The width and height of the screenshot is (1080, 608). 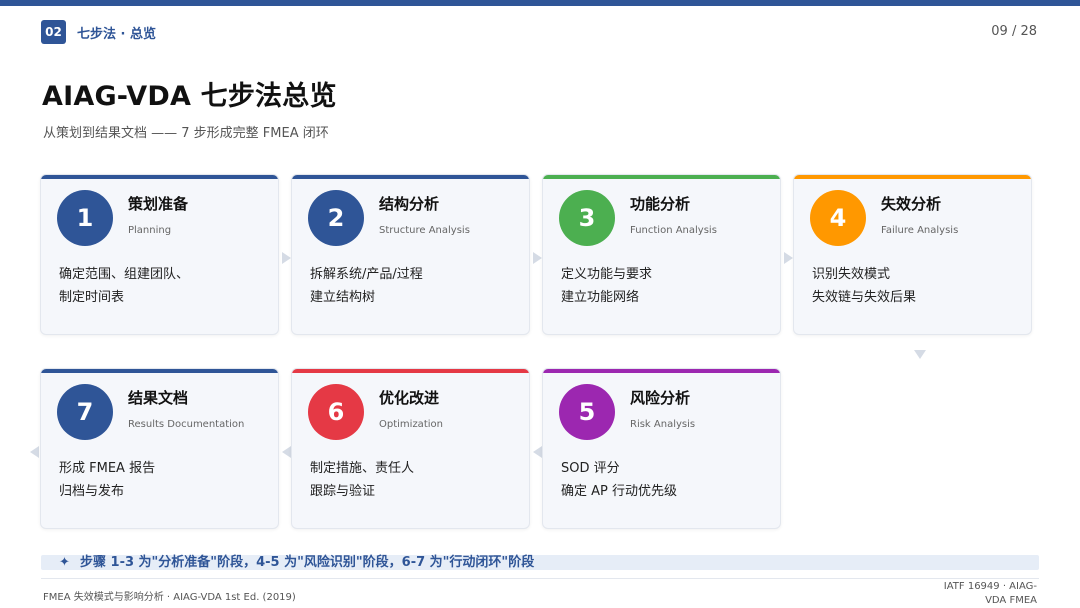 What do you see at coordinates (920, 230) in the screenshot?
I see `step-english-title: Failure Analysis` at bounding box center [920, 230].